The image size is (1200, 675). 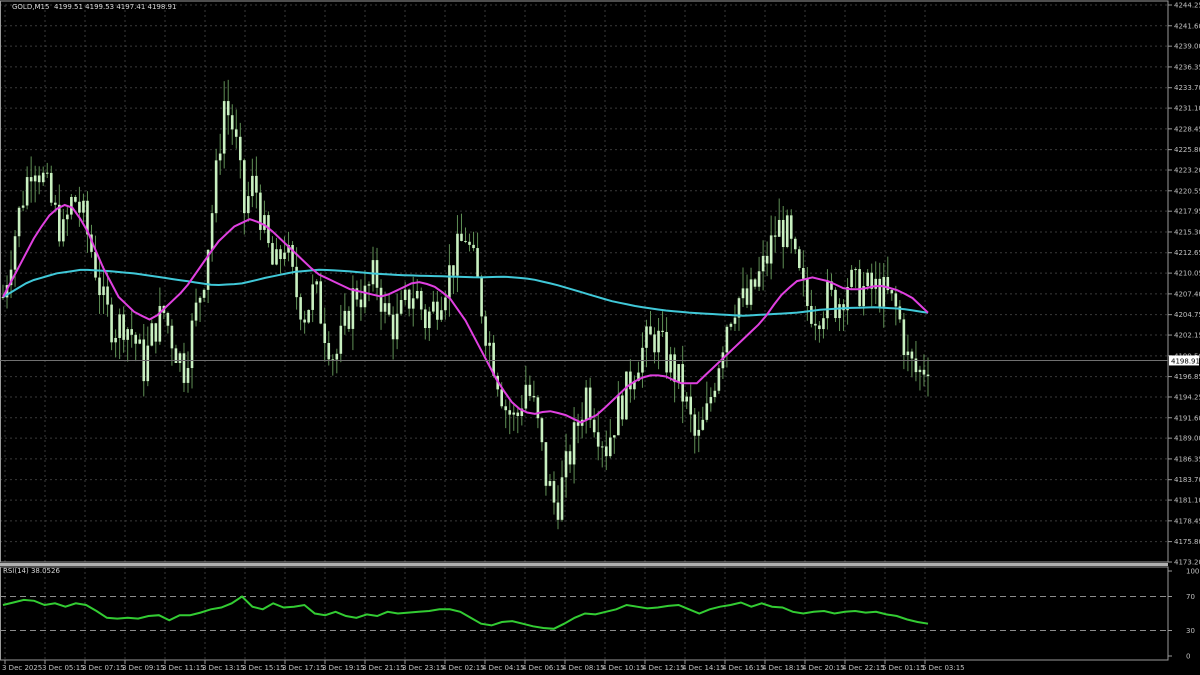 I want to click on rsi-tick-label: 100, so click(x=1192, y=572).